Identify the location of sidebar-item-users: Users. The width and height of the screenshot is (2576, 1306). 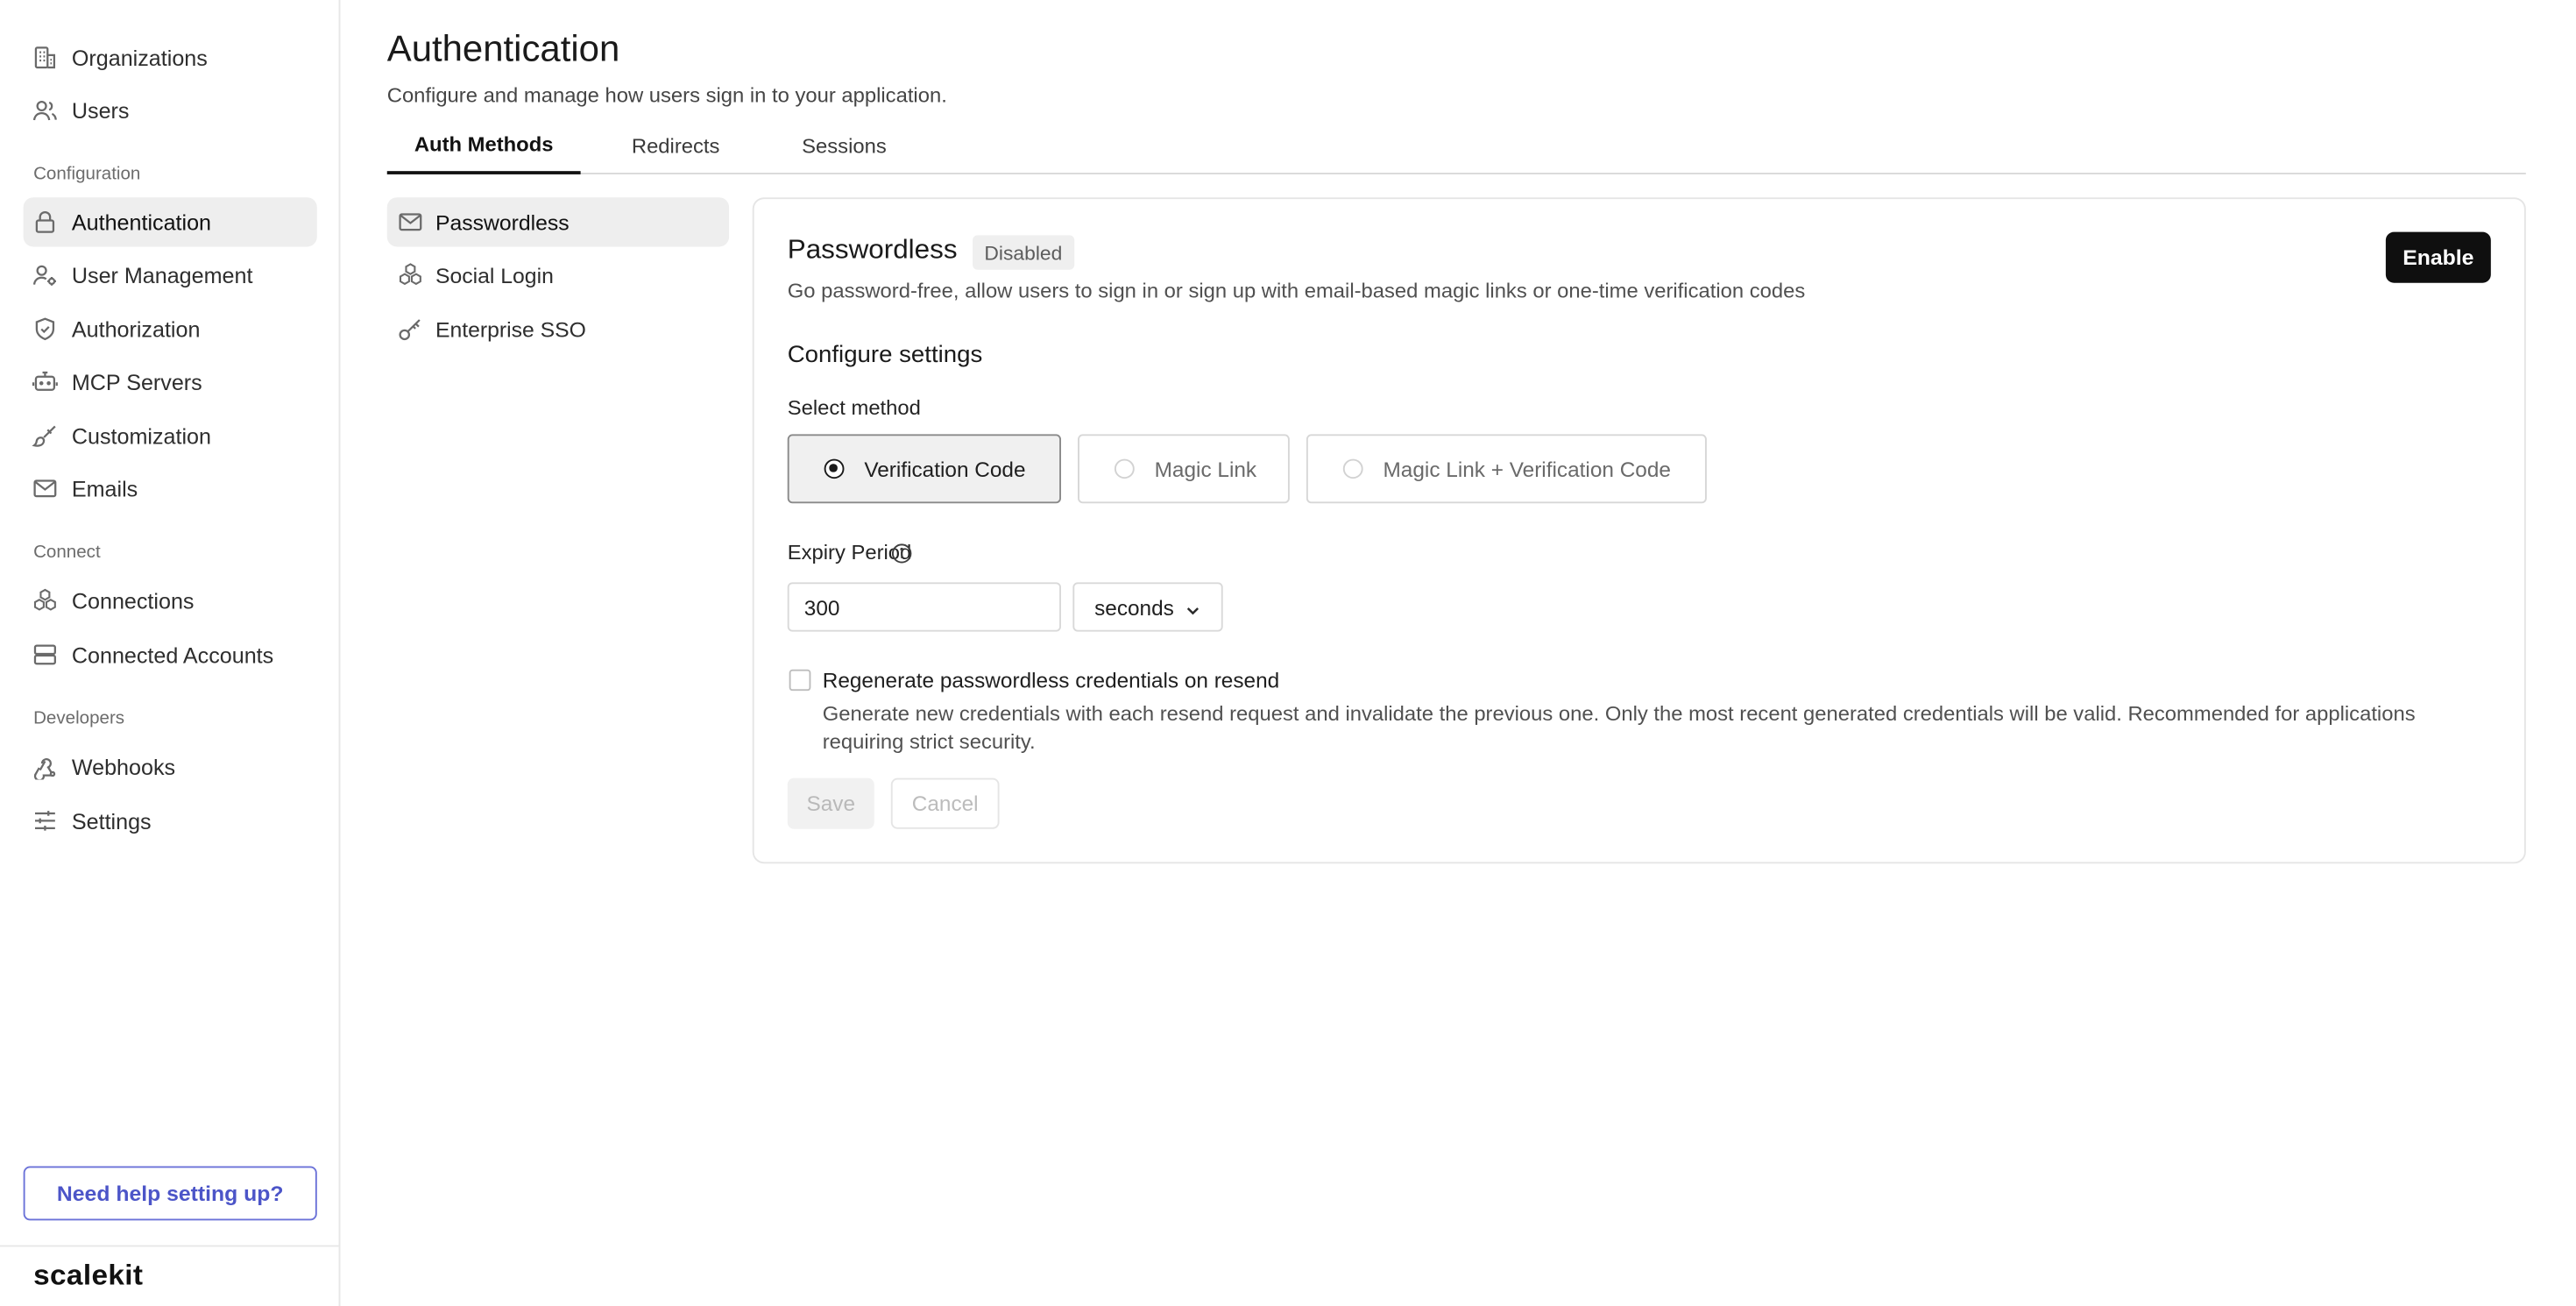
(170, 110).